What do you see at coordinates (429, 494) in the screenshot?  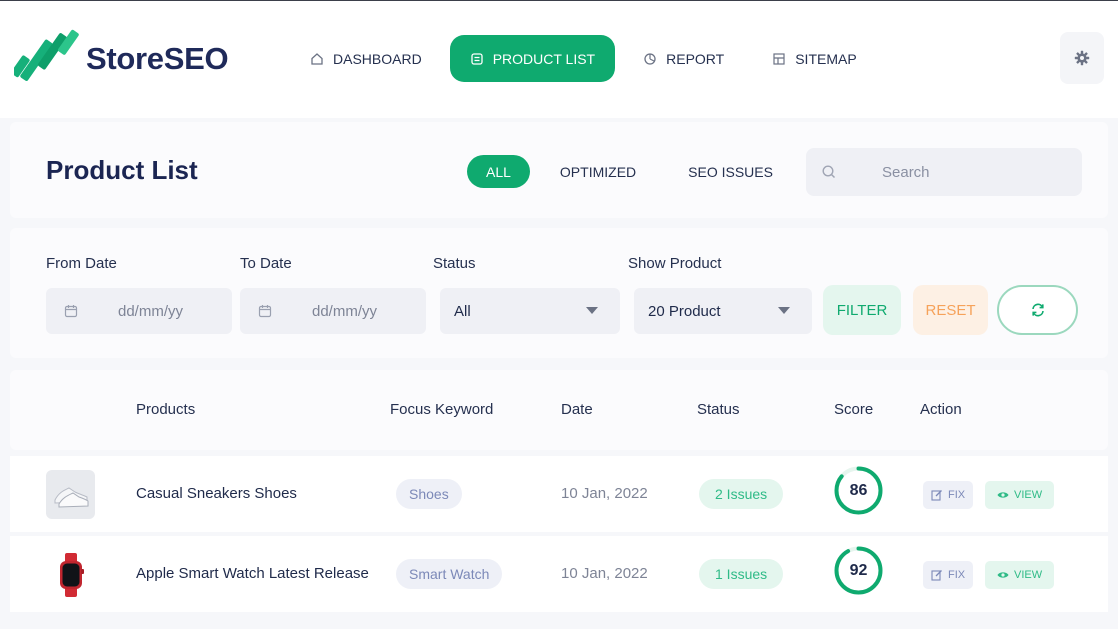 I see `keyword-badge: Shoes` at bounding box center [429, 494].